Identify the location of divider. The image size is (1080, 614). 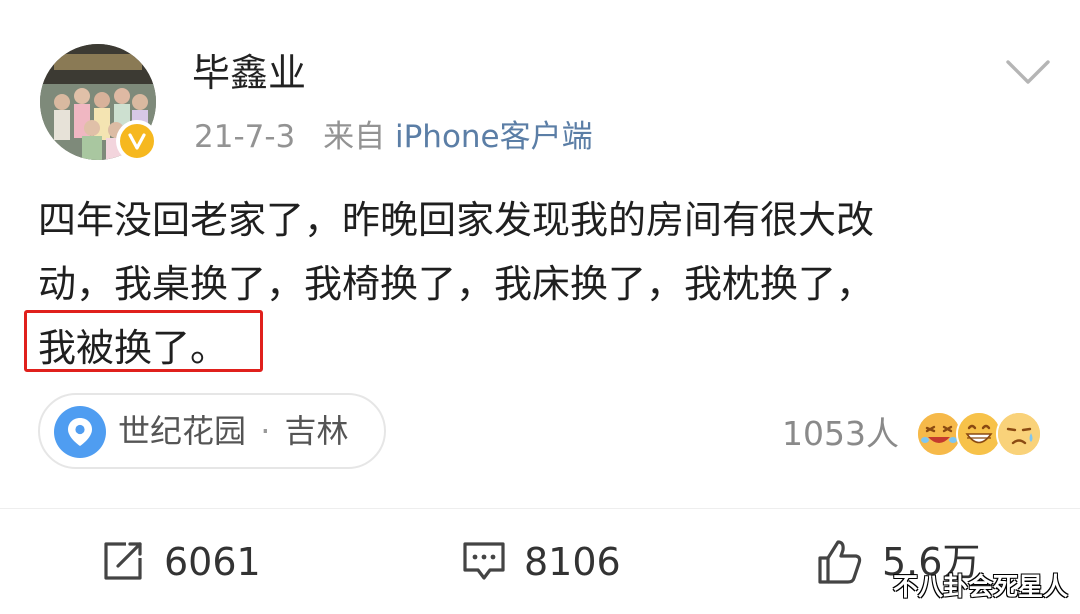
(540, 508).